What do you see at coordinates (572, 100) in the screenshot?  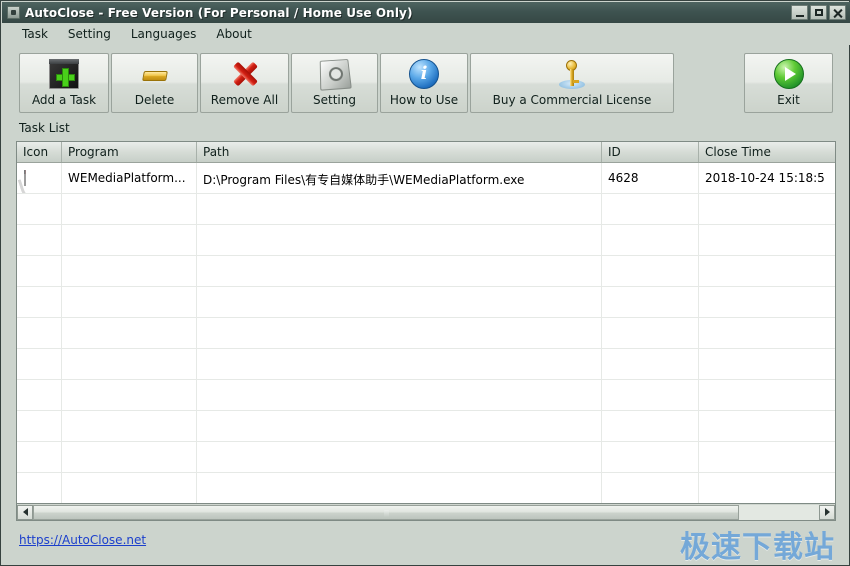 I see `buy-license-label: Buy a Commercial License` at bounding box center [572, 100].